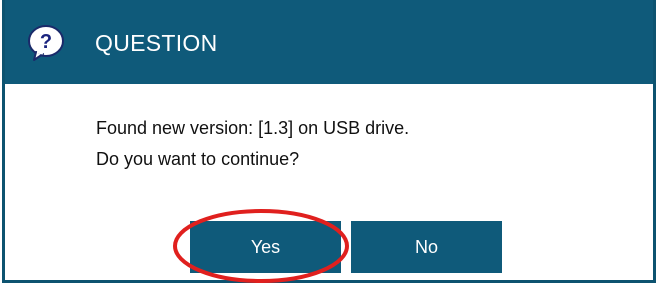 This screenshot has height=285, width=660. What do you see at coordinates (156, 43) in the screenshot?
I see `dialog-title: QUESTION` at bounding box center [156, 43].